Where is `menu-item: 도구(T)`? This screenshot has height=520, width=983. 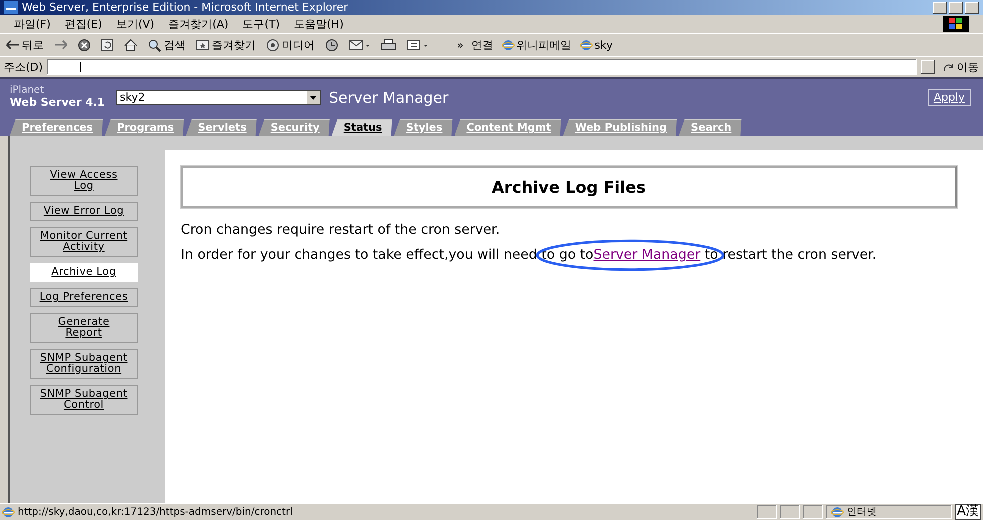 menu-item: 도구(T) is located at coordinates (261, 24).